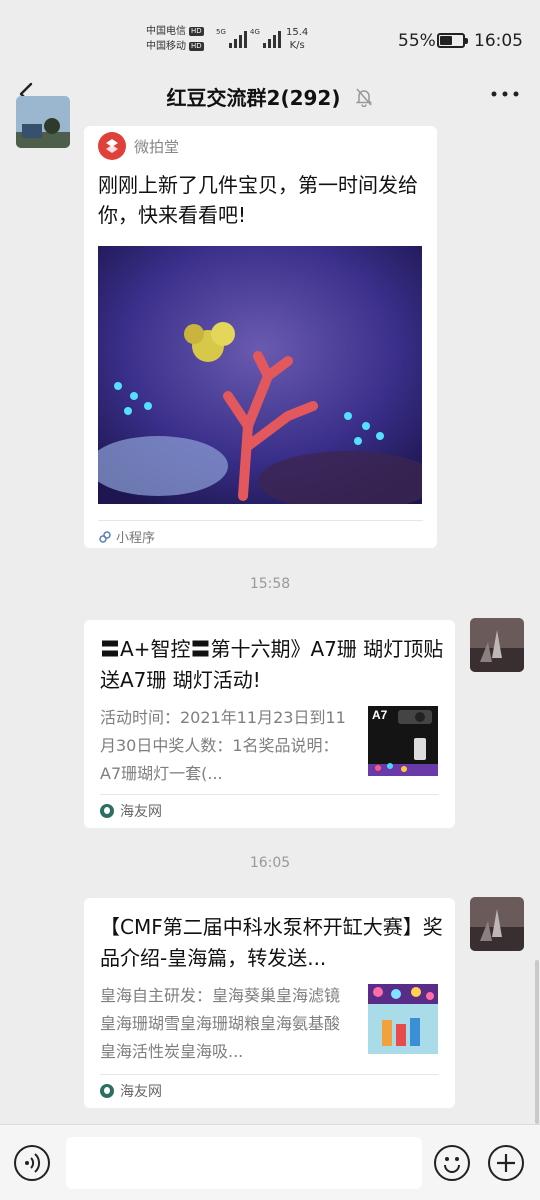 This screenshot has height=1200, width=540. What do you see at coordinates (403, 1019) in the screenshot?
I see `link-thumbnail` at bounding box center [403, 1019].